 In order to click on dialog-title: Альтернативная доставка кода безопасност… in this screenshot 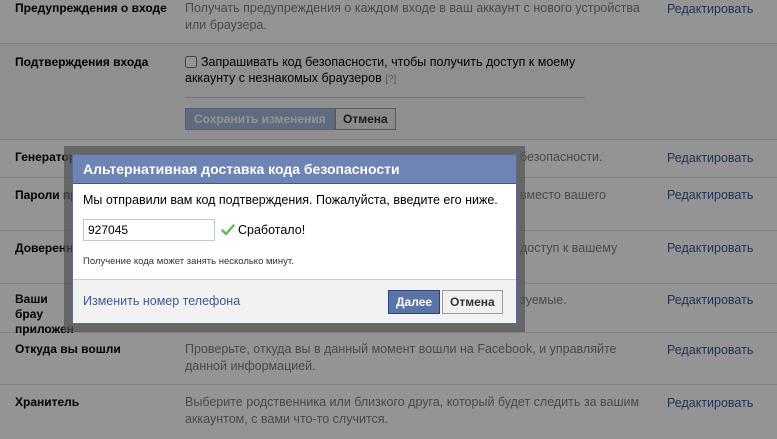, I will do `click(294, 169)`.